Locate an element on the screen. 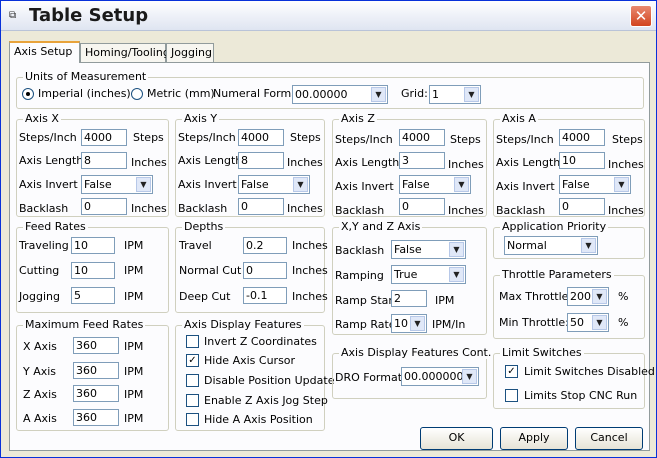  axis-z-backlash-input: 0 is located at coordinates (422, 206).